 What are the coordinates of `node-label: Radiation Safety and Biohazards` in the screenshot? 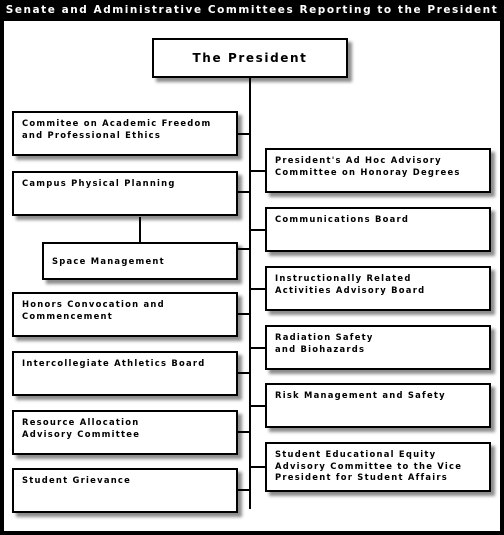 It's located at (324, 343).